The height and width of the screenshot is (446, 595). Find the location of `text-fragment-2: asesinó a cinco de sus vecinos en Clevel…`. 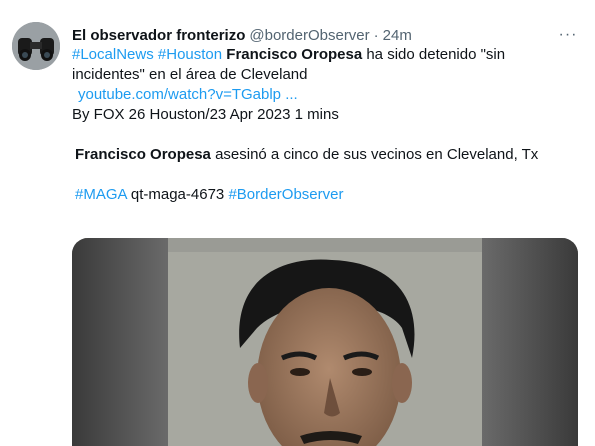

text-fragment-2: asesinó a cinco de sus vecinos en Clevel… is located at coordinates (377, 154).